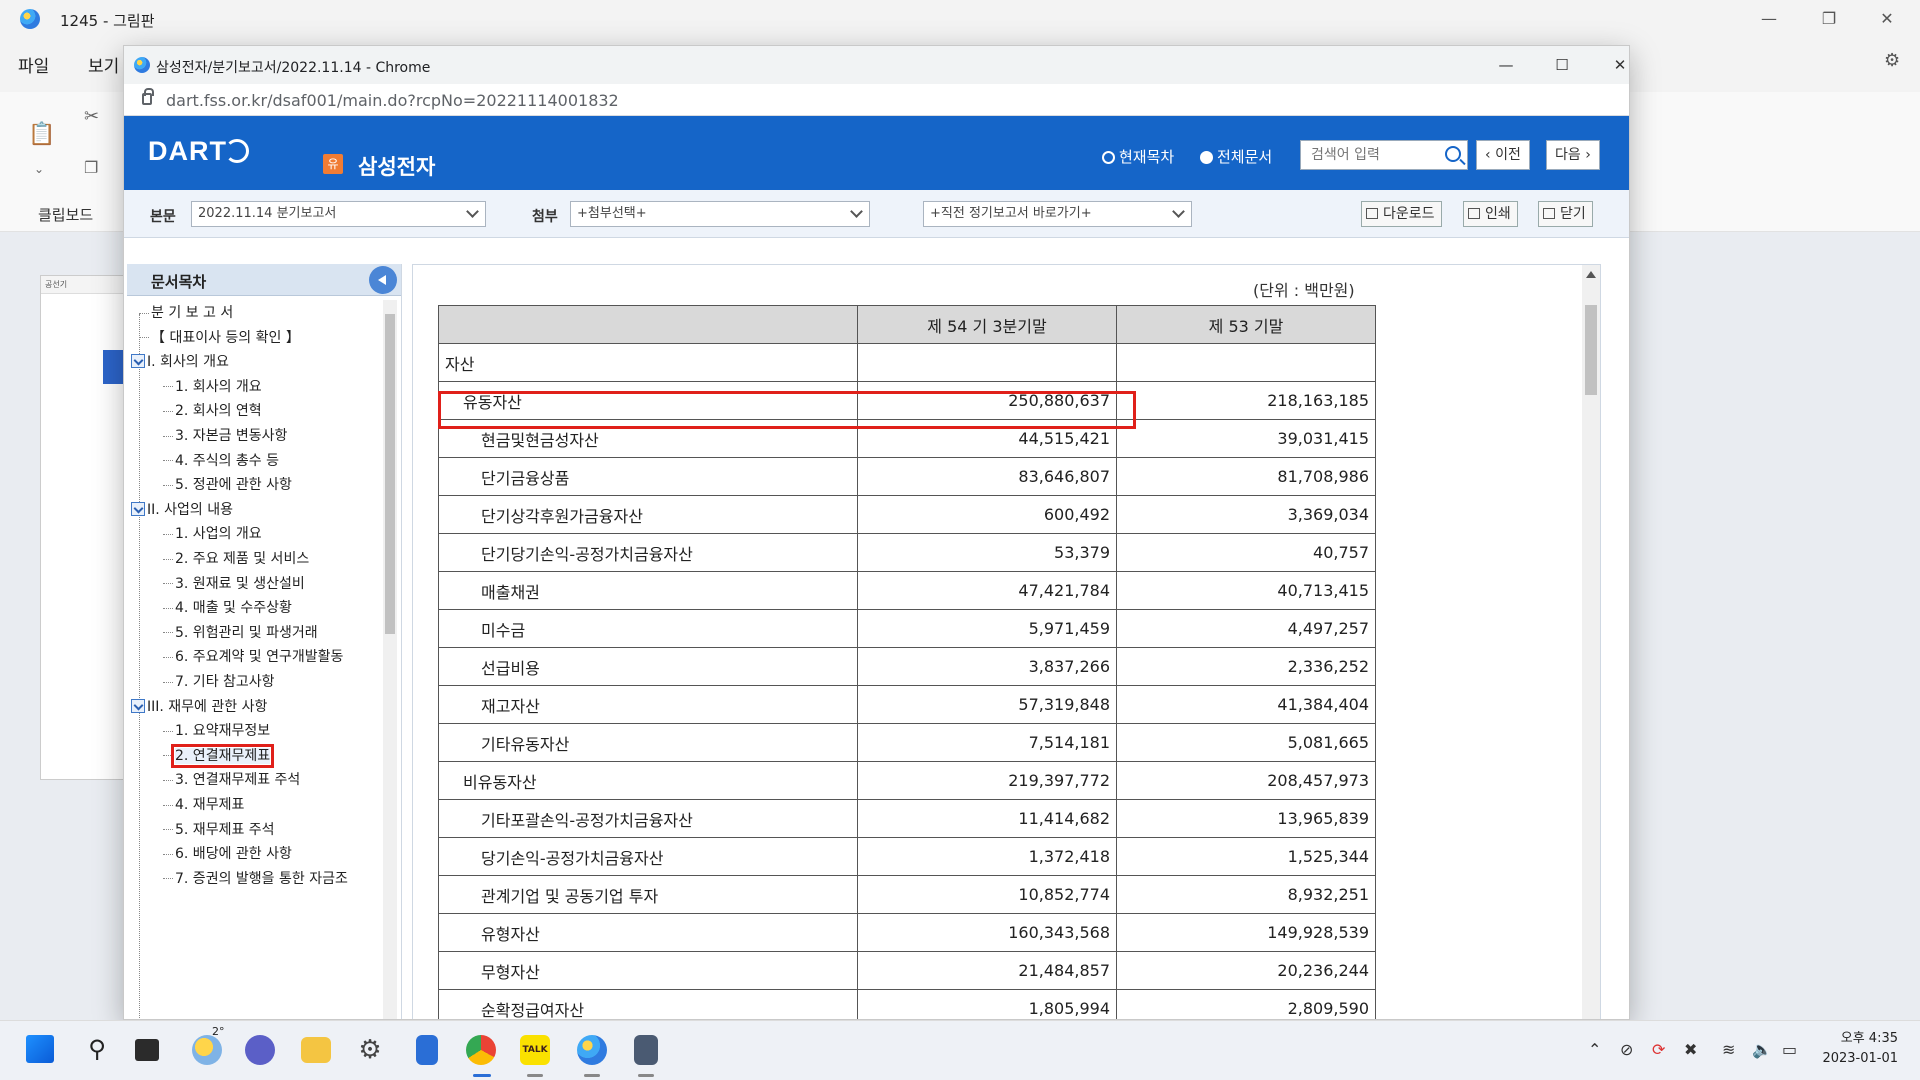 The image size is (1920, 1080). I want to click on toc-item: 2. 회사의 연혁, so click(212, 411).